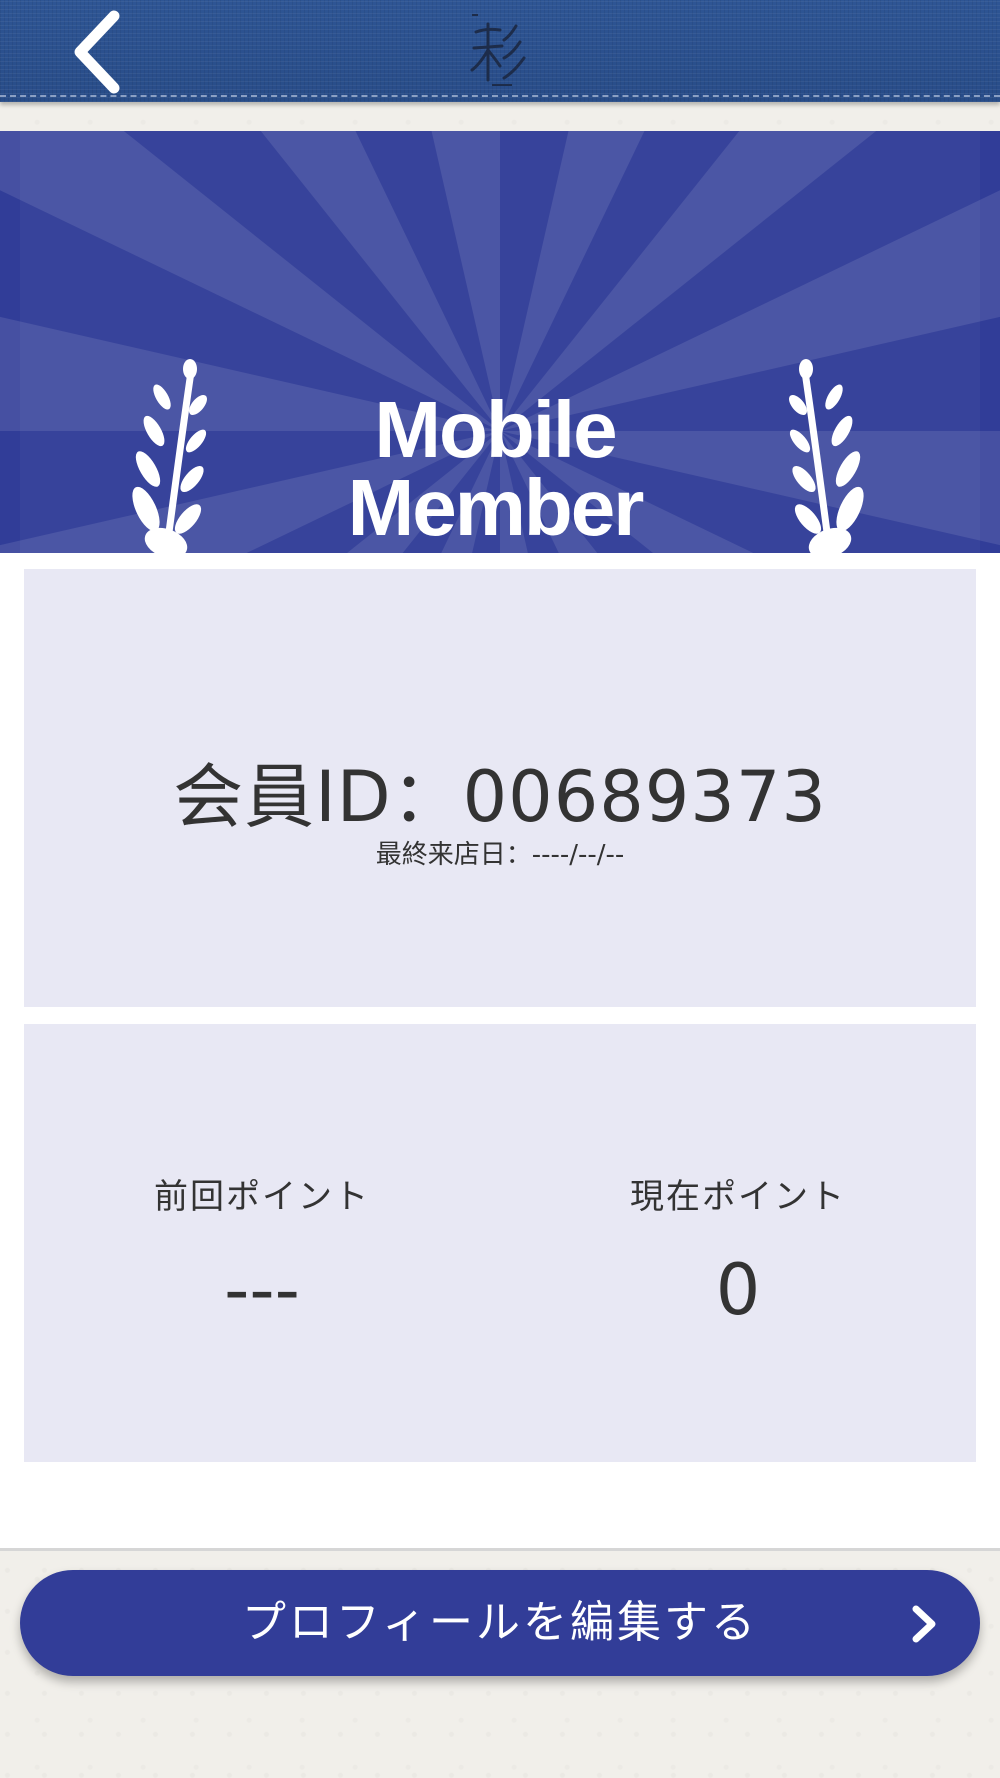 The height and width of the screenshot is (1778, 1000). I want to click on previous-points-value: ---, so click(262, 1290).